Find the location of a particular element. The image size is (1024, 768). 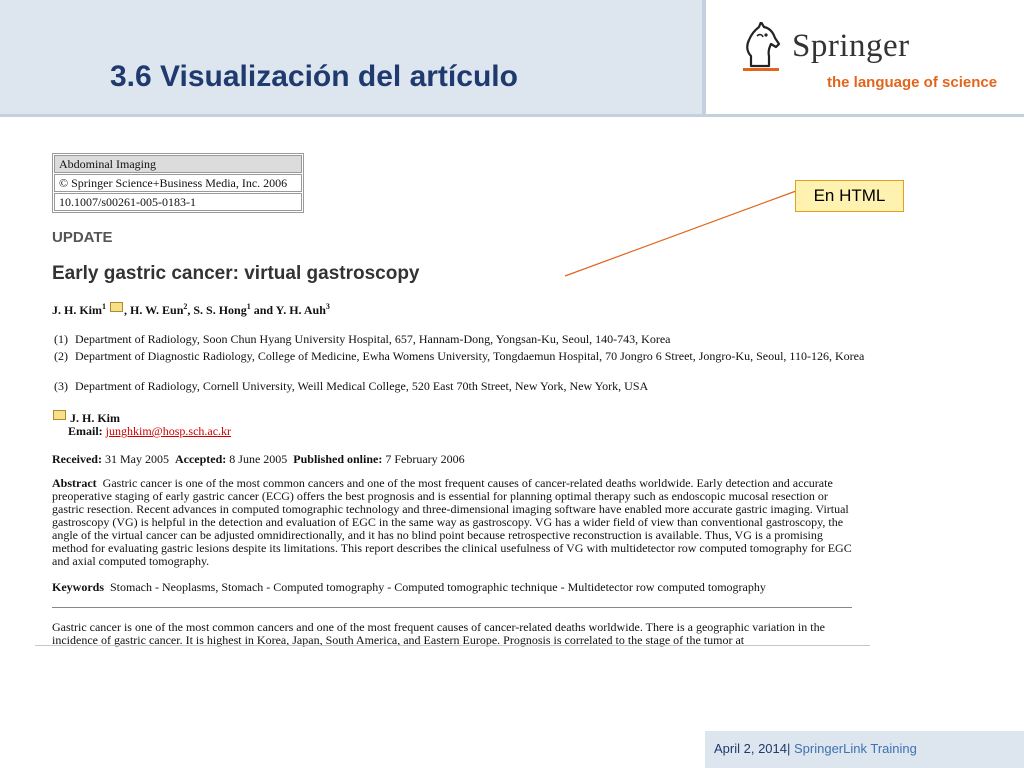

author-affil-sup: 1 is located at coordinates (104, 306).